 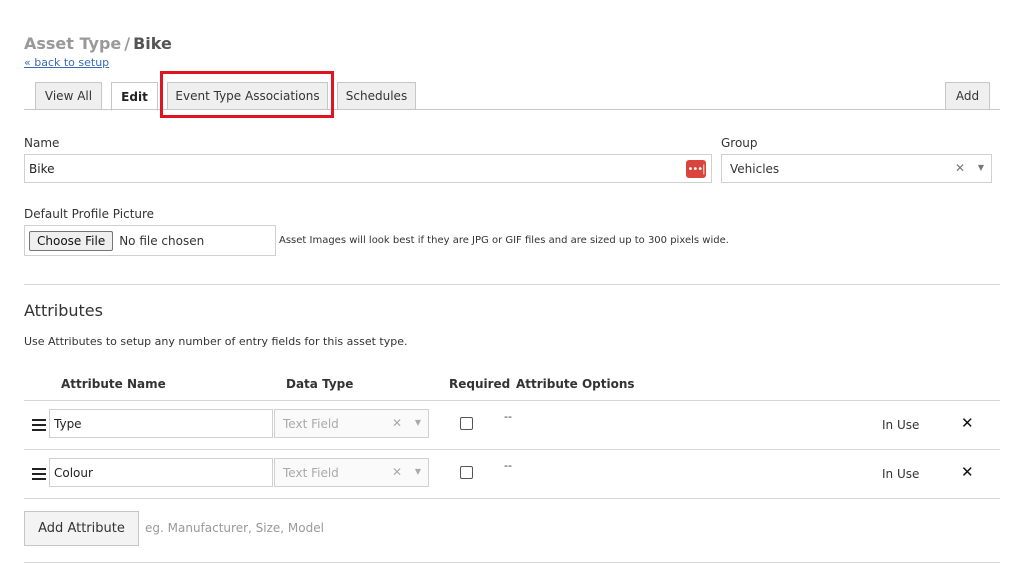 What do you see at coordinates (696, 169) in the screenshot?
I see `password-manager-icon: •••|` at bounding box center [696, 169].